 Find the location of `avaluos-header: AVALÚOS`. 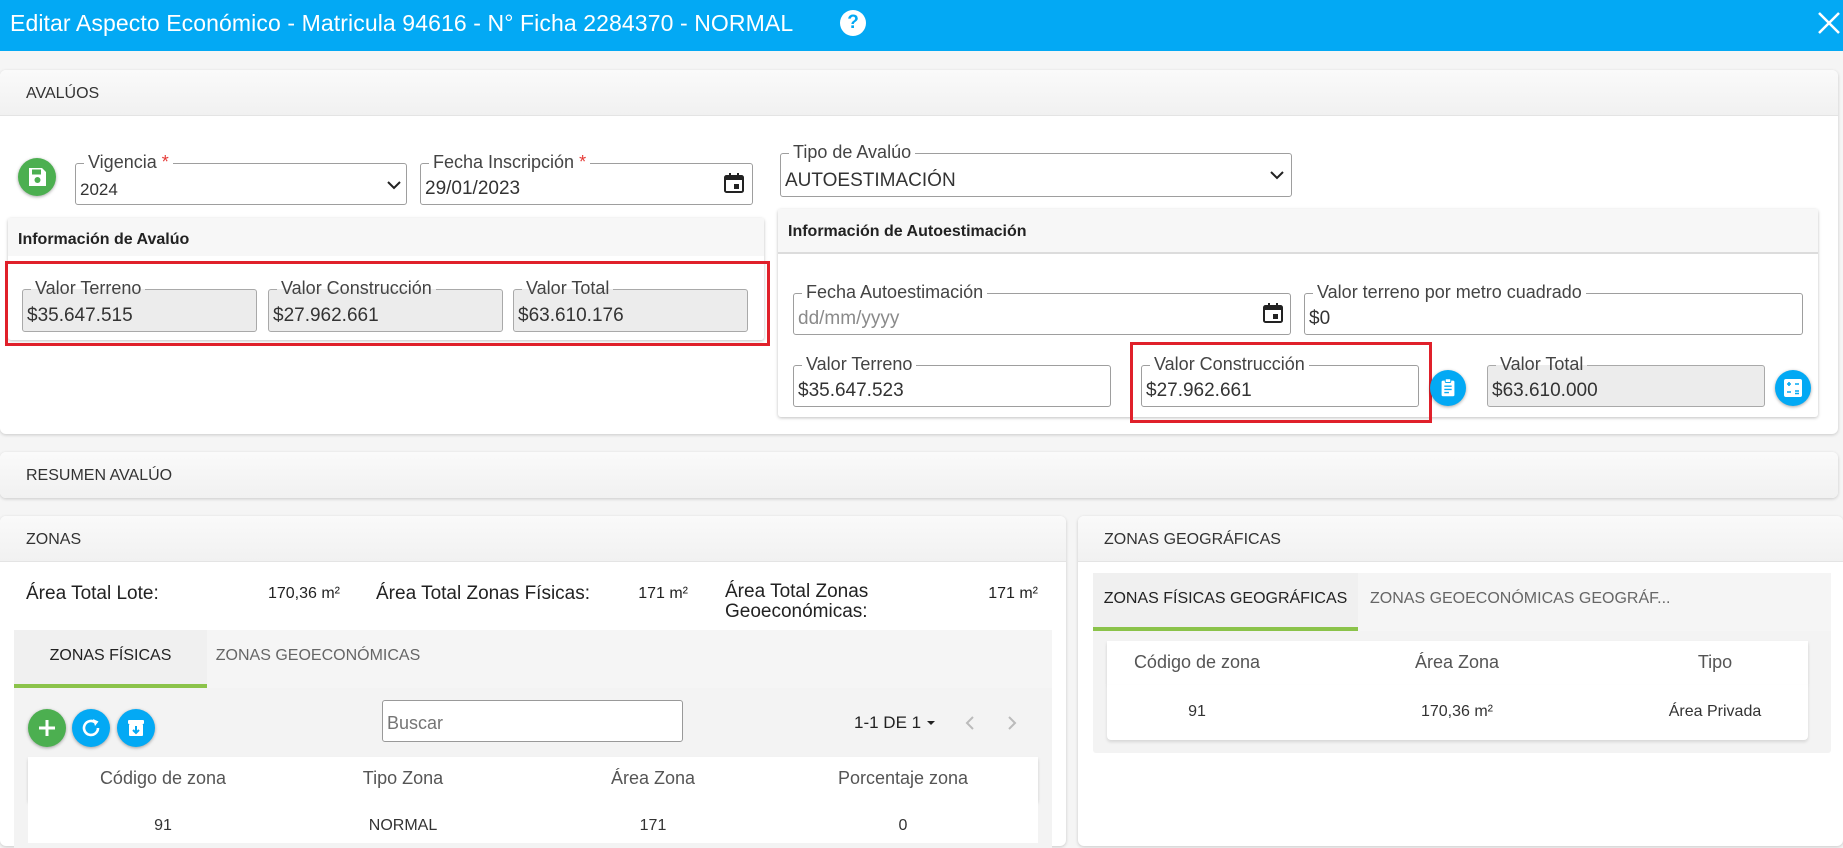

avaluos-header: AVALÚOS is located at coordinates (919, 93).